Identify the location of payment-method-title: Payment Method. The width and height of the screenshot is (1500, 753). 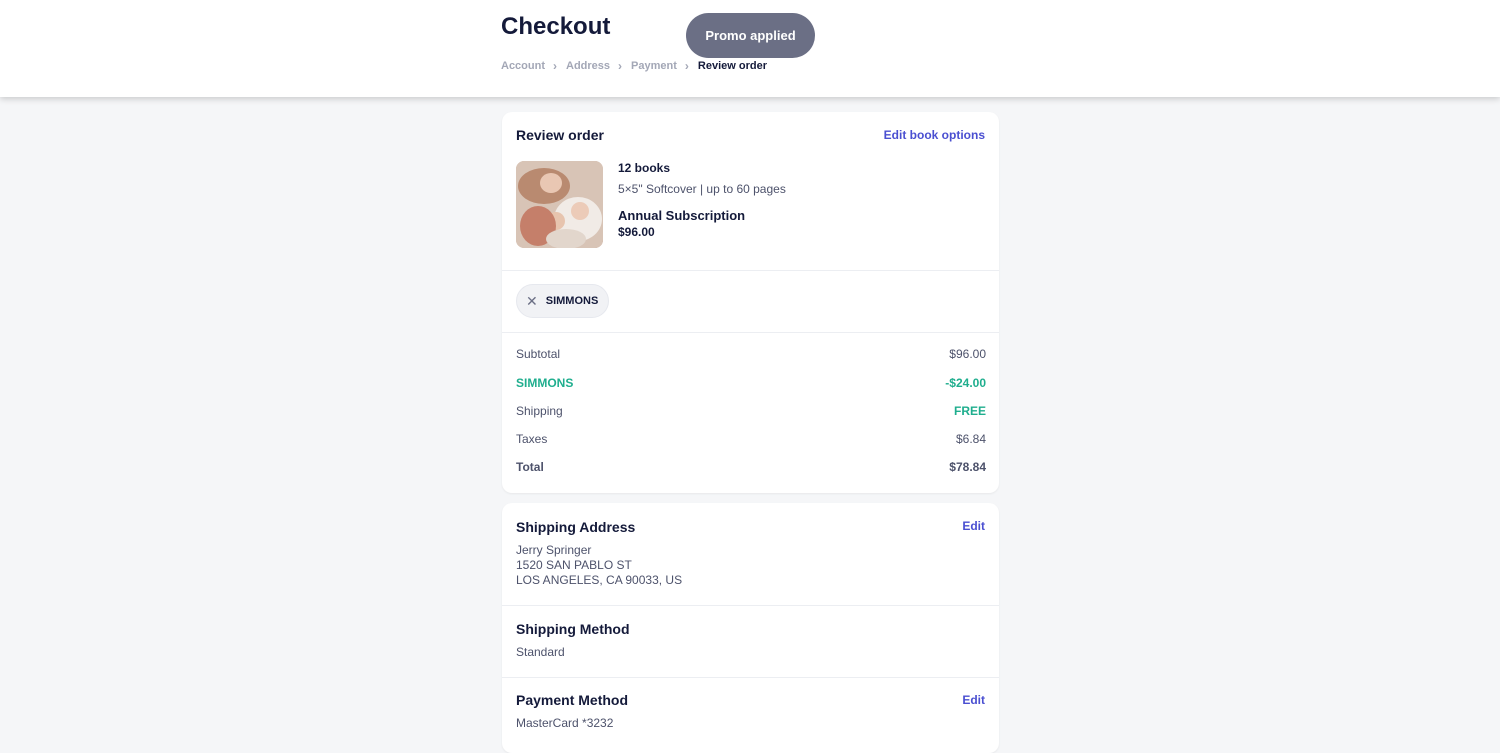
(572, 700).